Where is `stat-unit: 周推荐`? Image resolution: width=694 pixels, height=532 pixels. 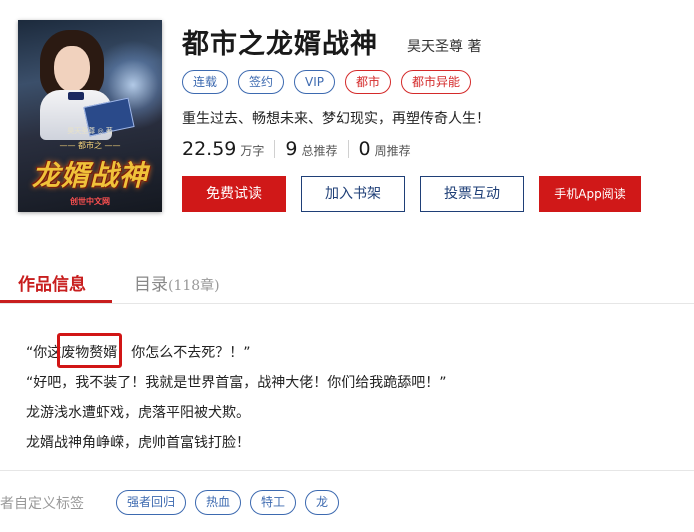 stat-unit: 周推荐 is located at coordinates (392, 151).